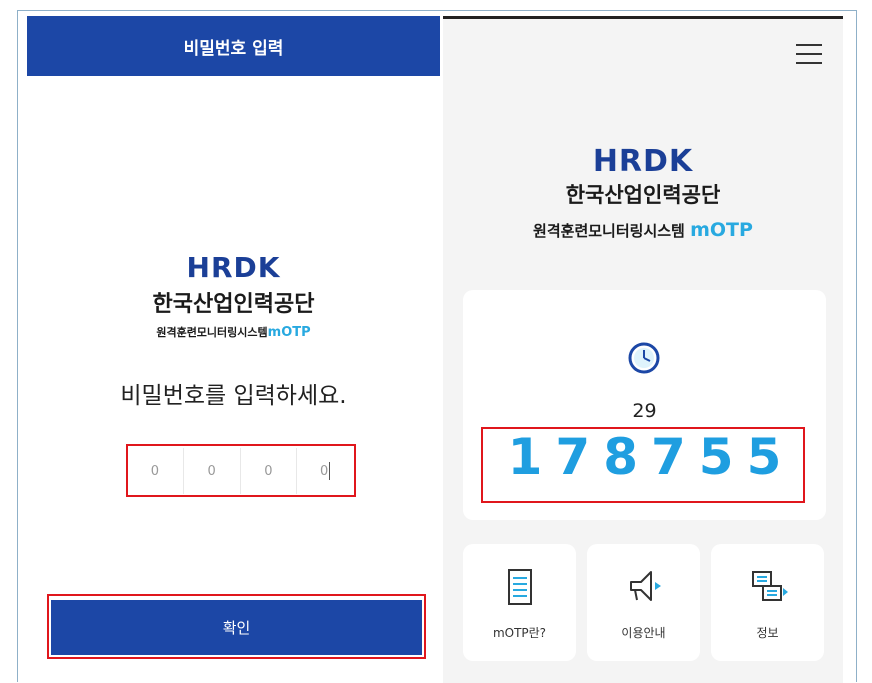 The width and height of the screenshot is (872, 683). I want to click on otp-highlight-box, so click(643, 465).